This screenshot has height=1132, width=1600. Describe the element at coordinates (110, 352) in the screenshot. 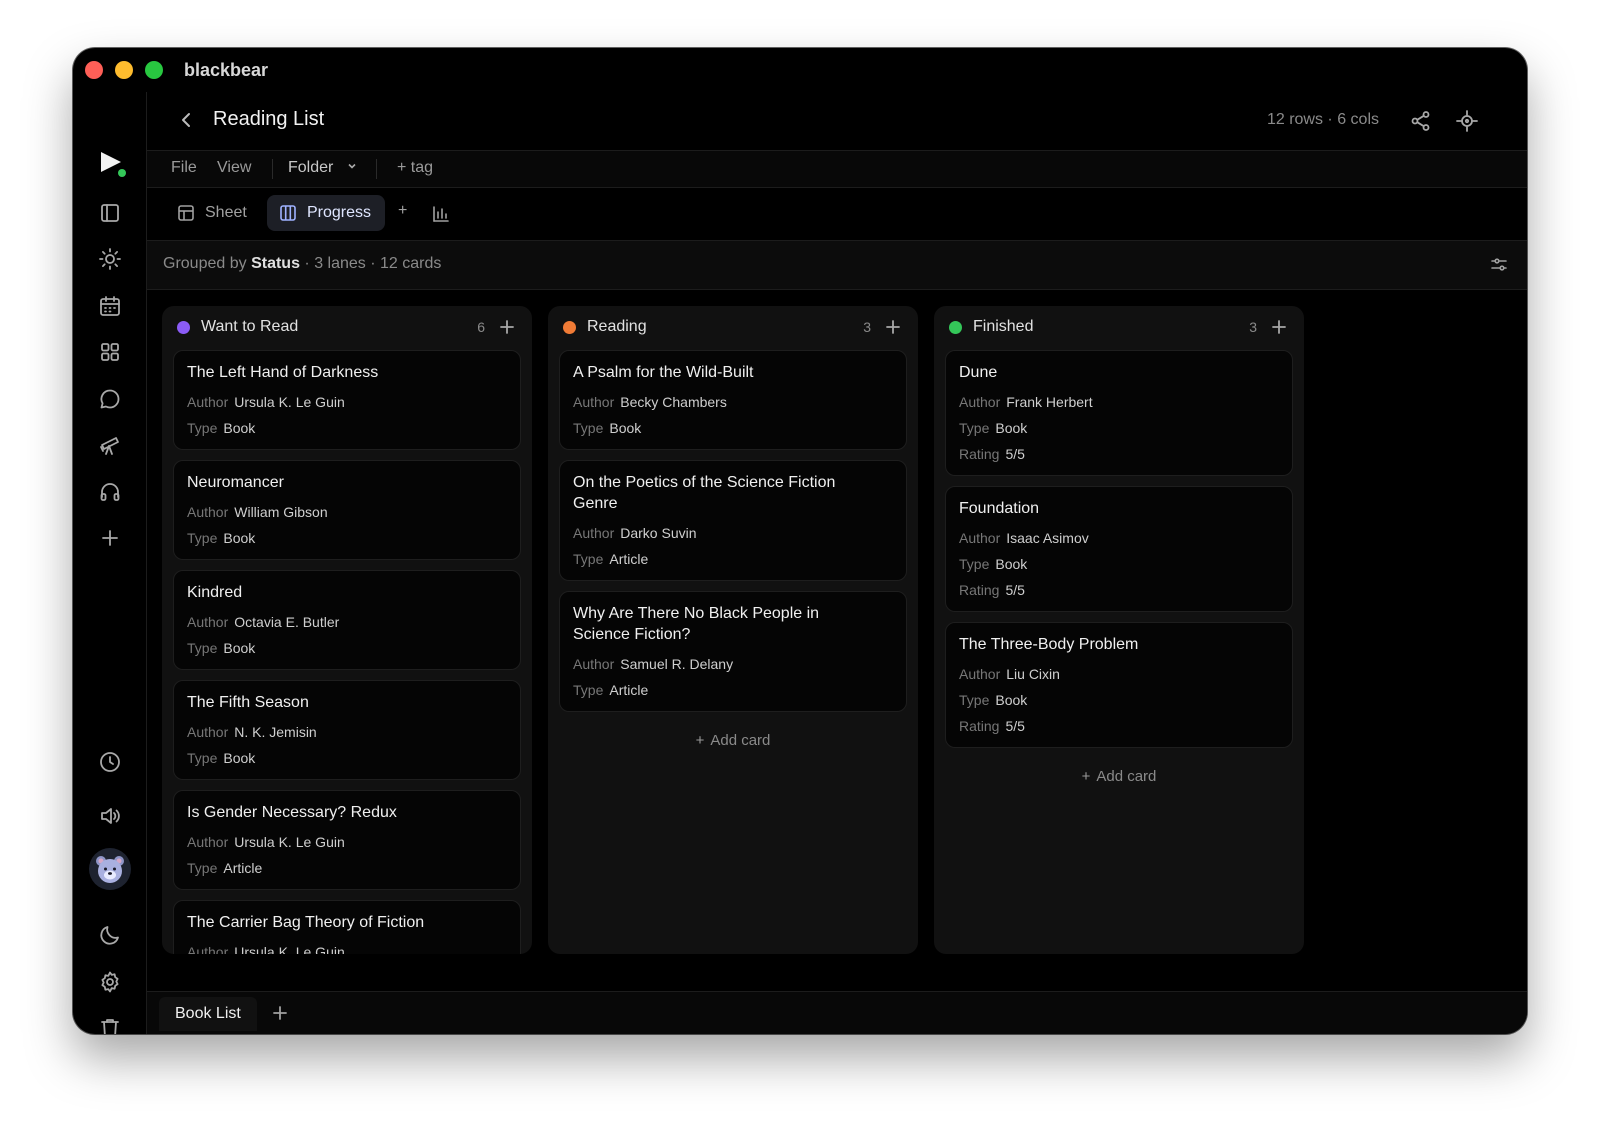

I see `grid-icon` at that location.